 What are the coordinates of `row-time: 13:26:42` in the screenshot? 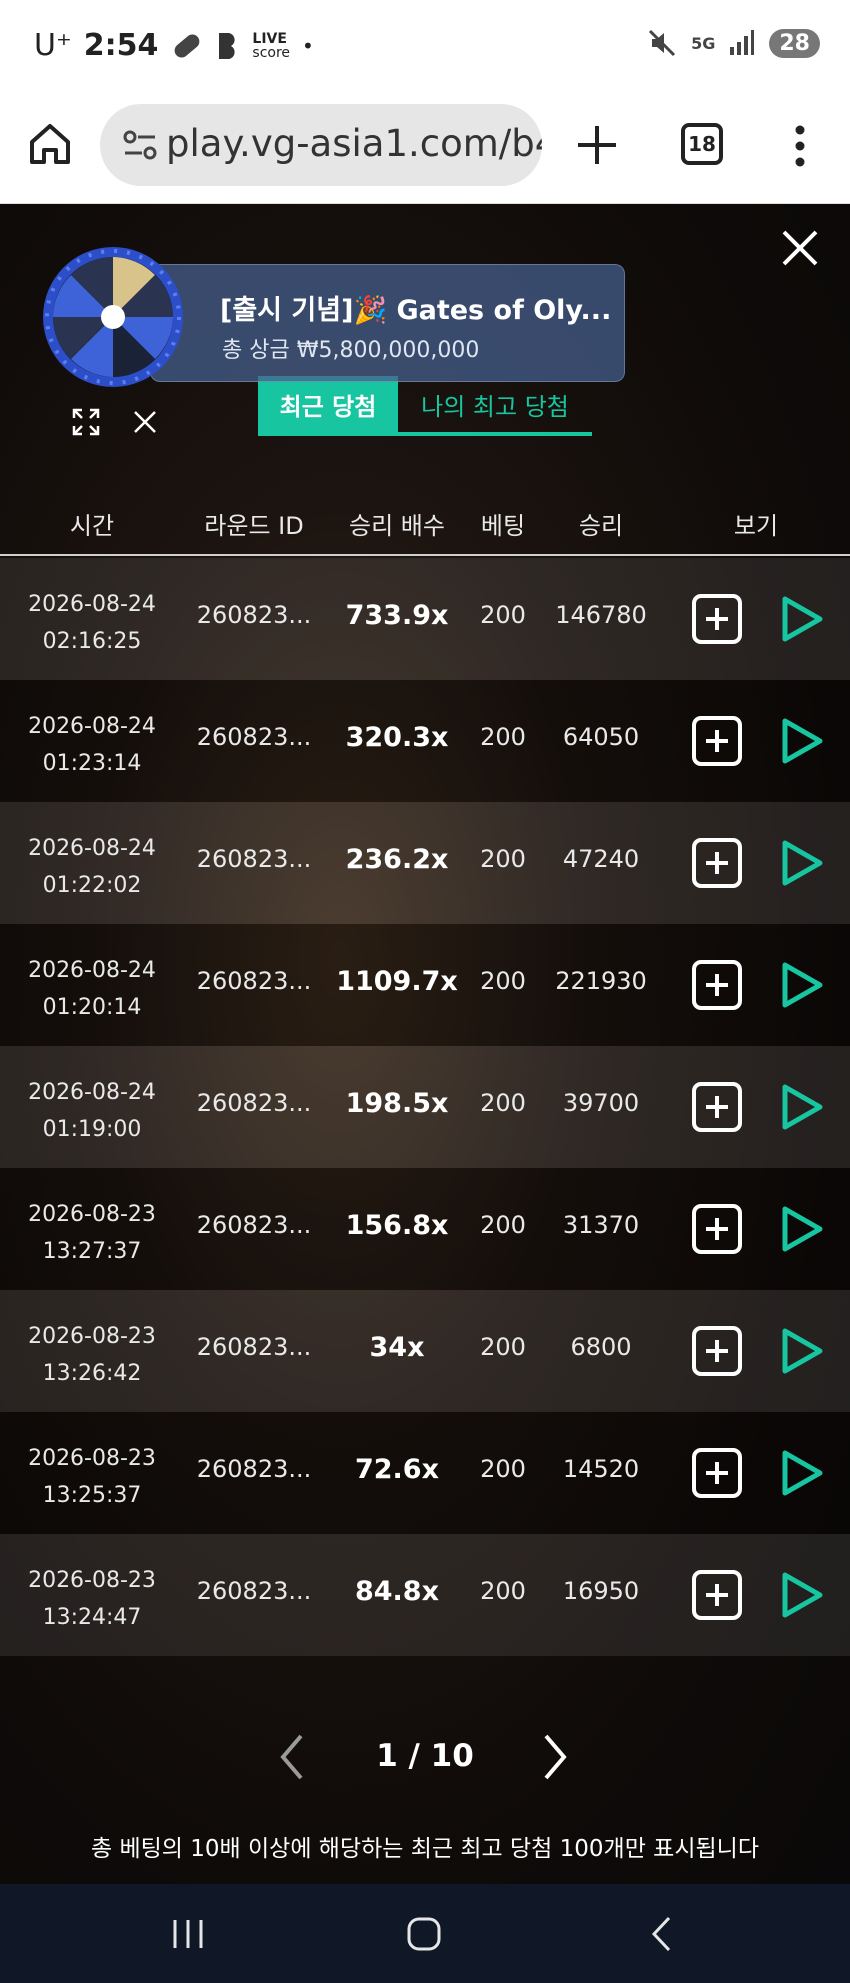 It's located at (92, 1373).